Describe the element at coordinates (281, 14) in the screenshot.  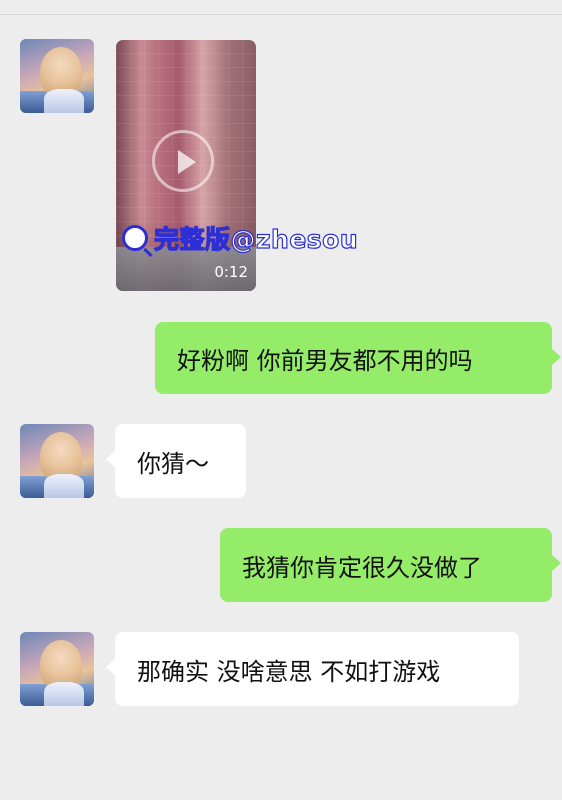
I see `top-divider` at that location.